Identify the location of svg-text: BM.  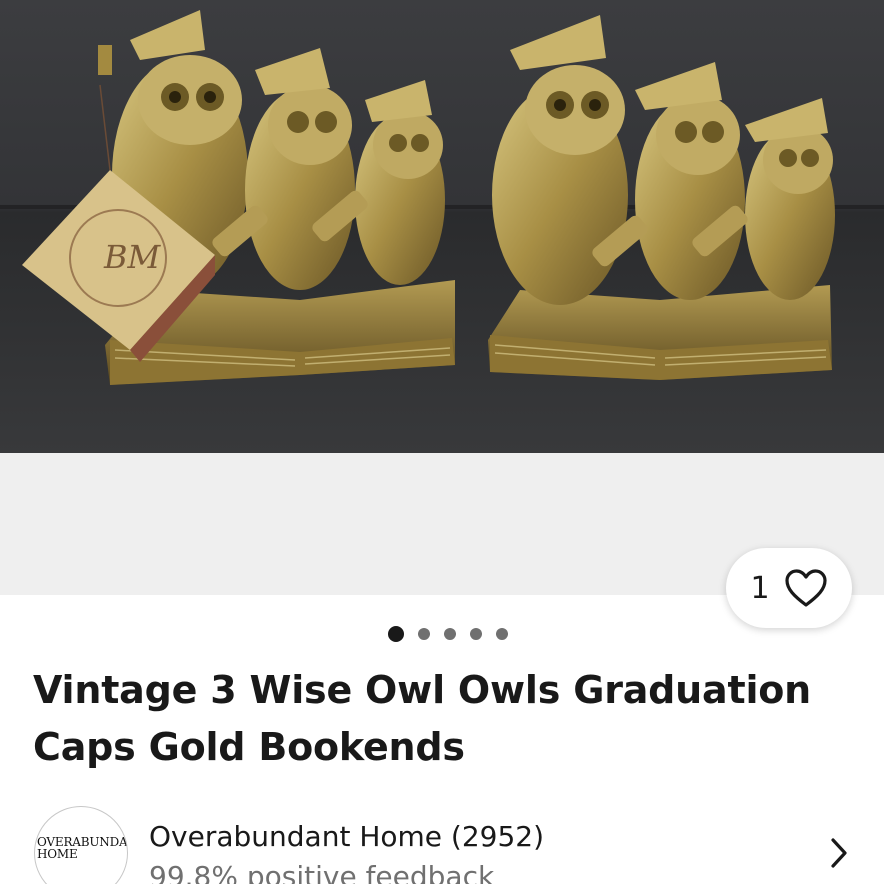
(132, 257).